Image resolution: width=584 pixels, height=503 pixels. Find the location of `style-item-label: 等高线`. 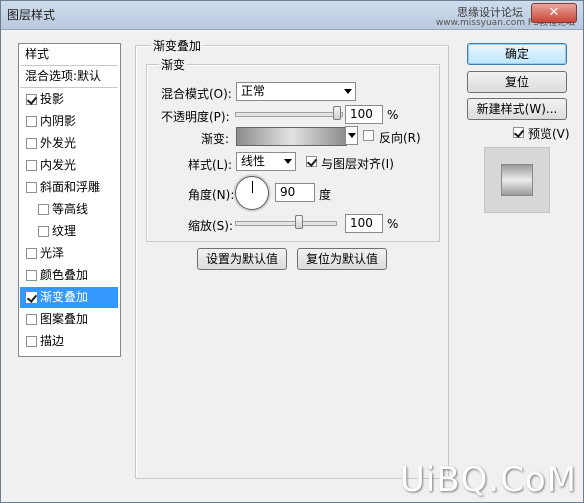

style-item-label: 等高线 is located at coordinates (70, 209).